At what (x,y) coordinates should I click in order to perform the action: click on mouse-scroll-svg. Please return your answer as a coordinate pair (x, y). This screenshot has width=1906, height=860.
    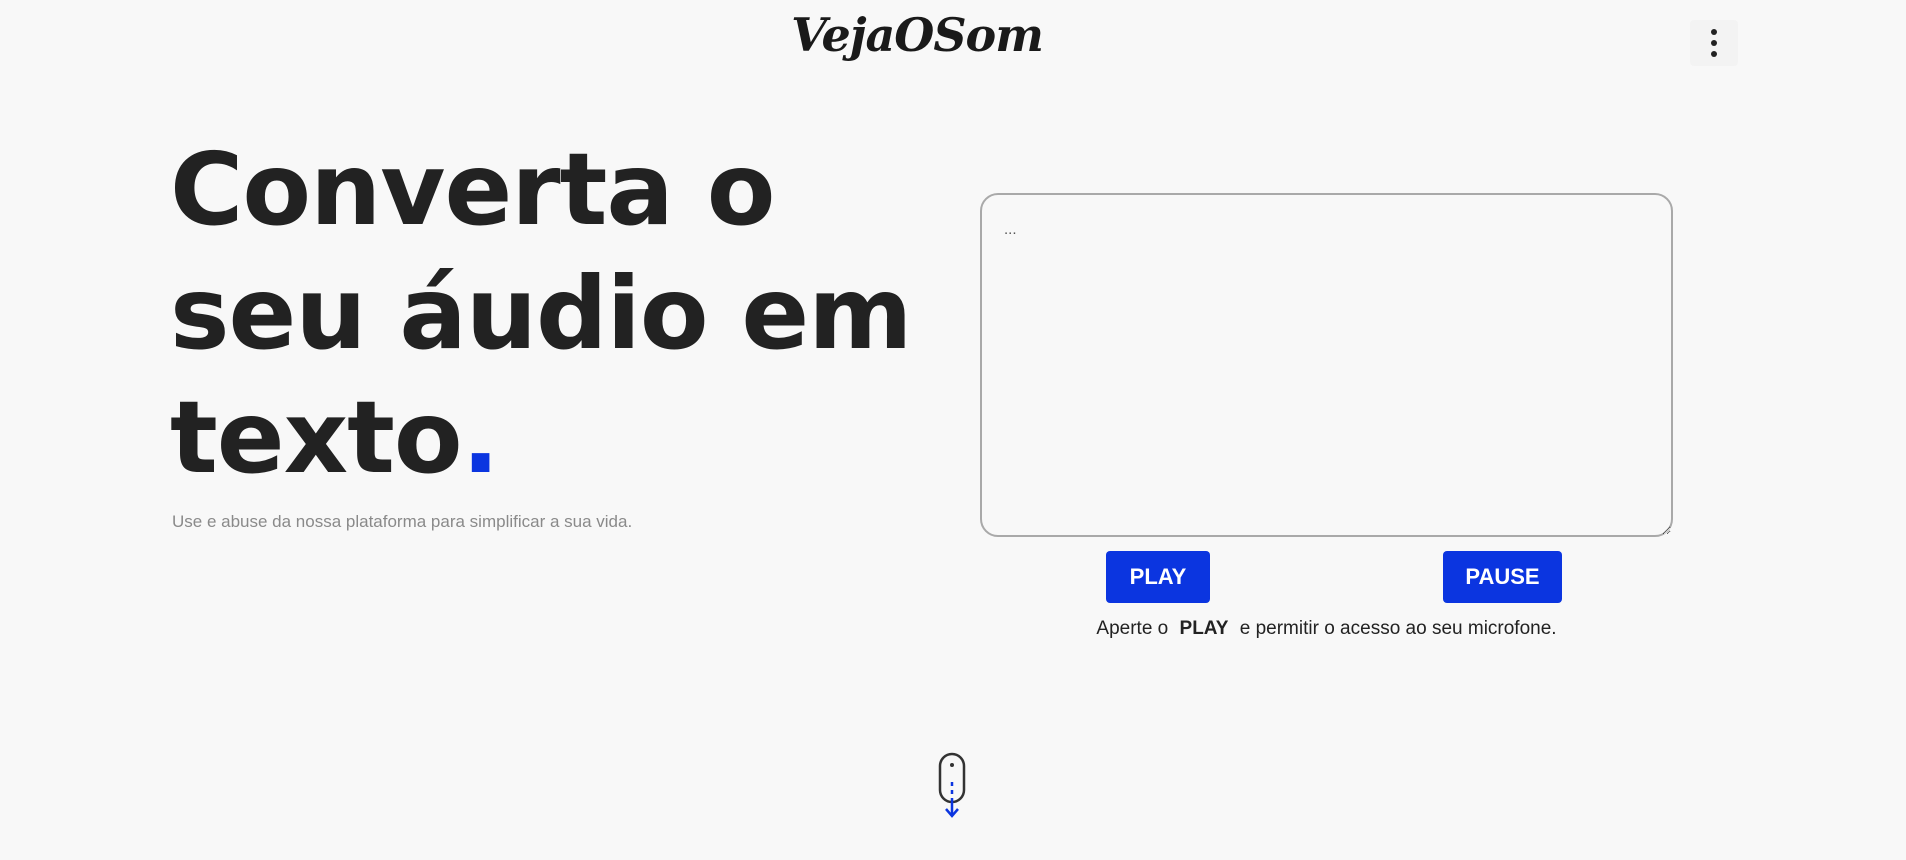
    Looking at the image, I should click on (952, 785).